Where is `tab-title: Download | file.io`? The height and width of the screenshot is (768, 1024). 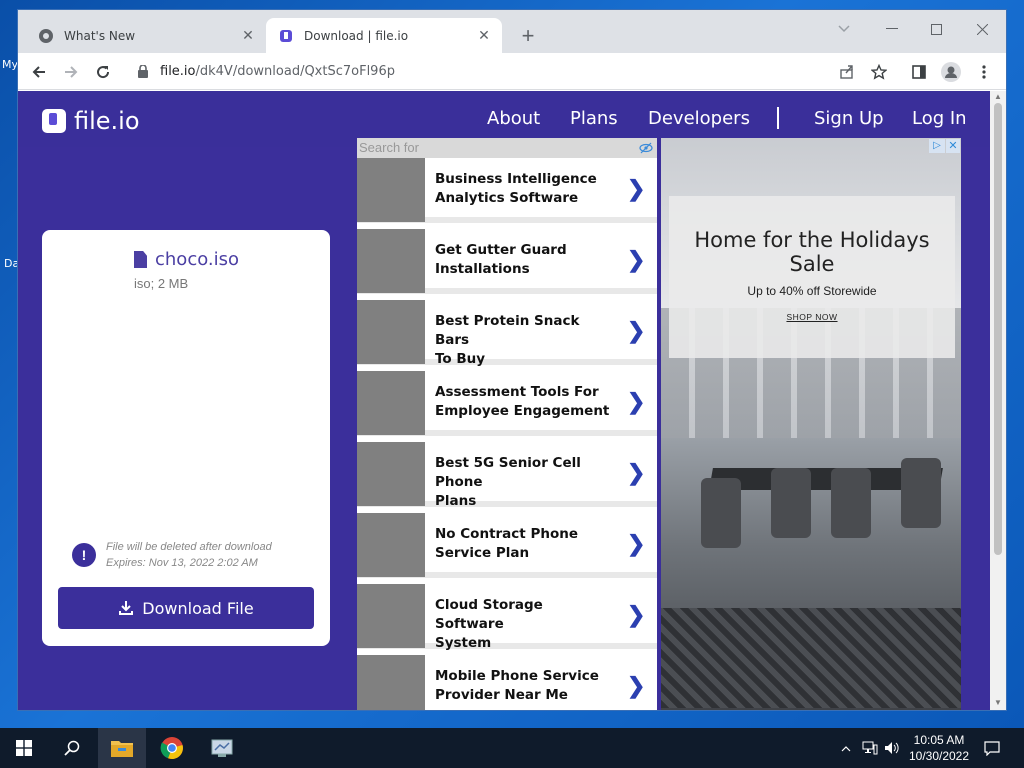
tab-title: Download | file.io is located at coordinates (356, 35).